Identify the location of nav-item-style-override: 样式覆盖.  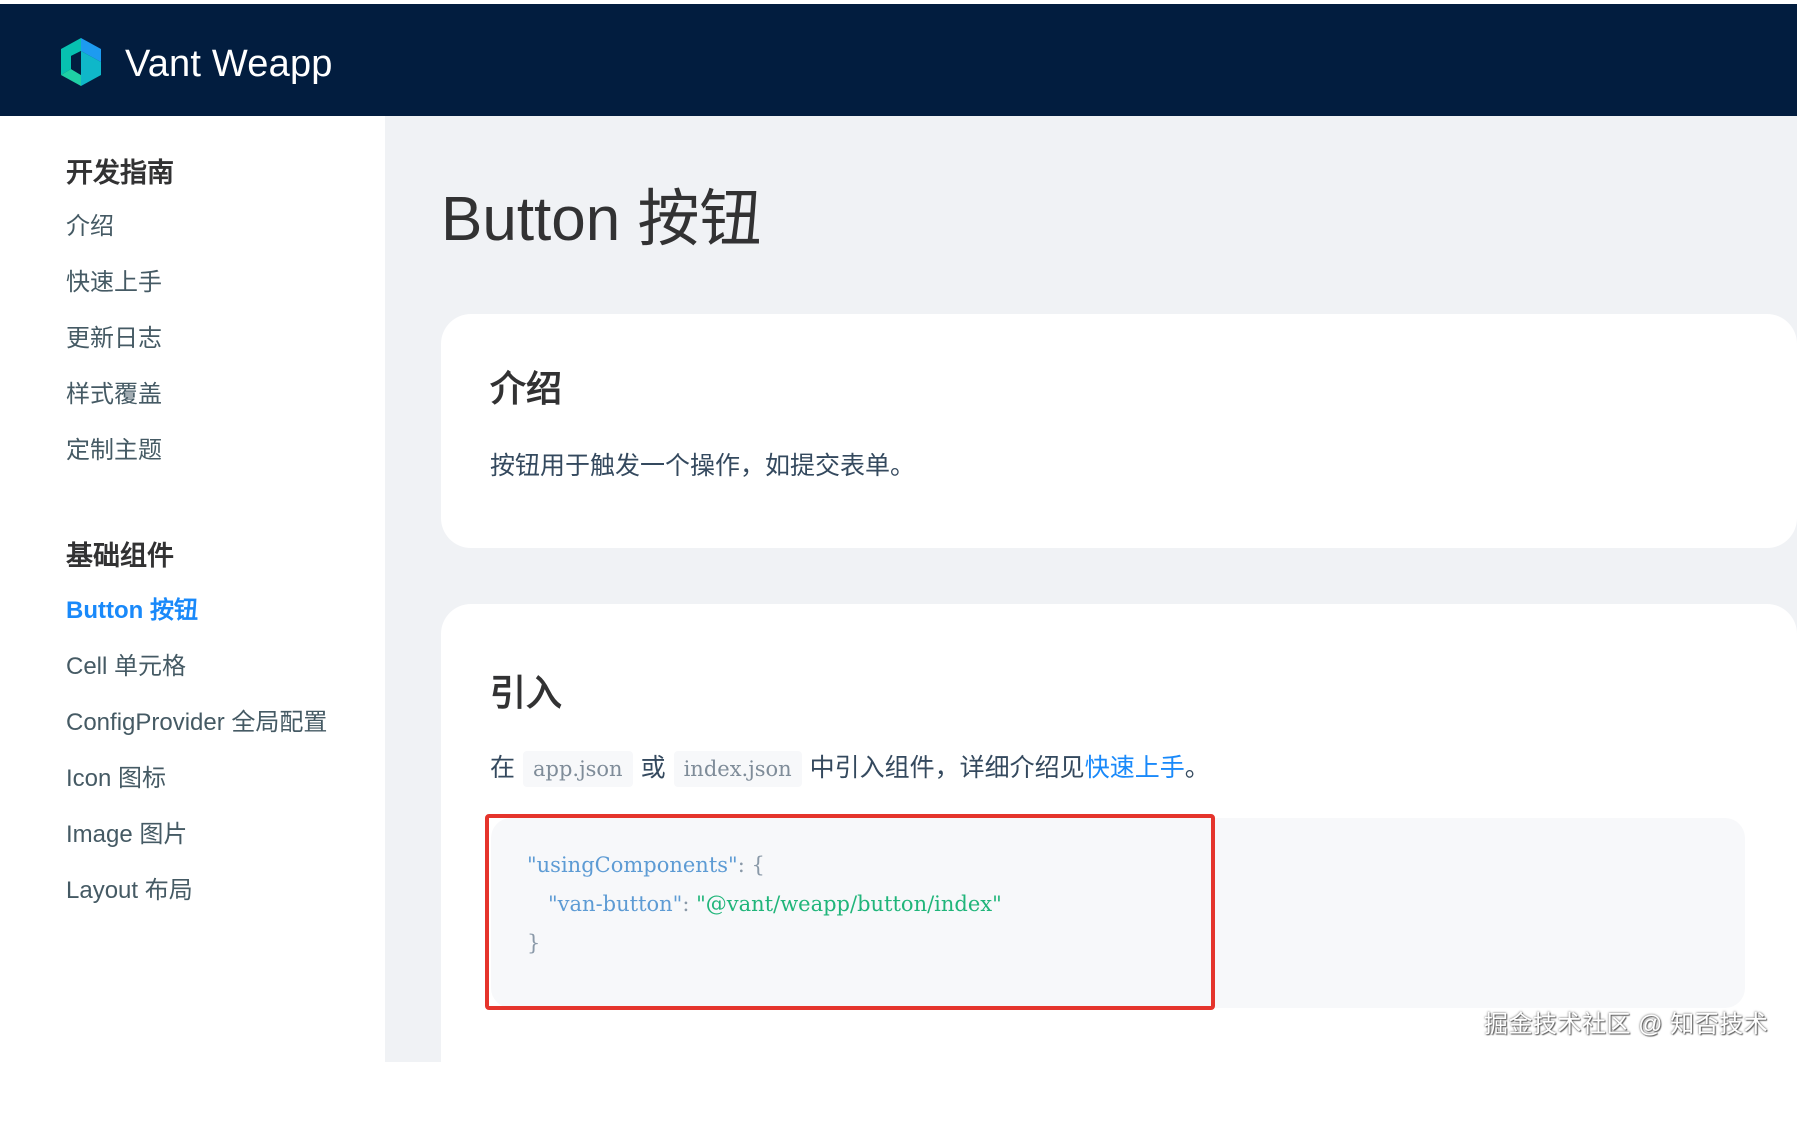
(114, 395).